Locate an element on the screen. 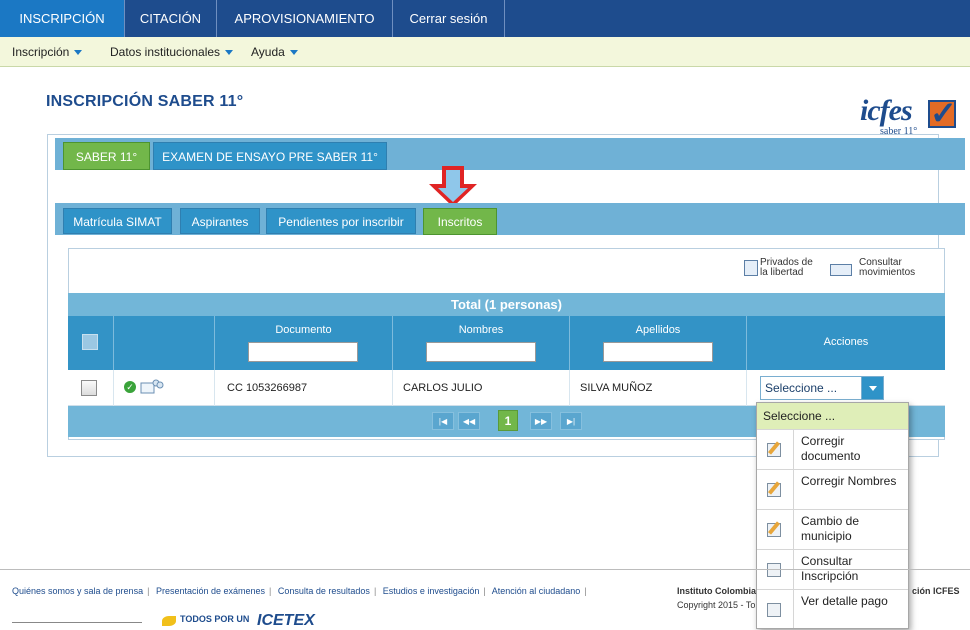  tab-aprovisionamiento: APROVISIONAMIENTO is located at coordinates (305, 18).